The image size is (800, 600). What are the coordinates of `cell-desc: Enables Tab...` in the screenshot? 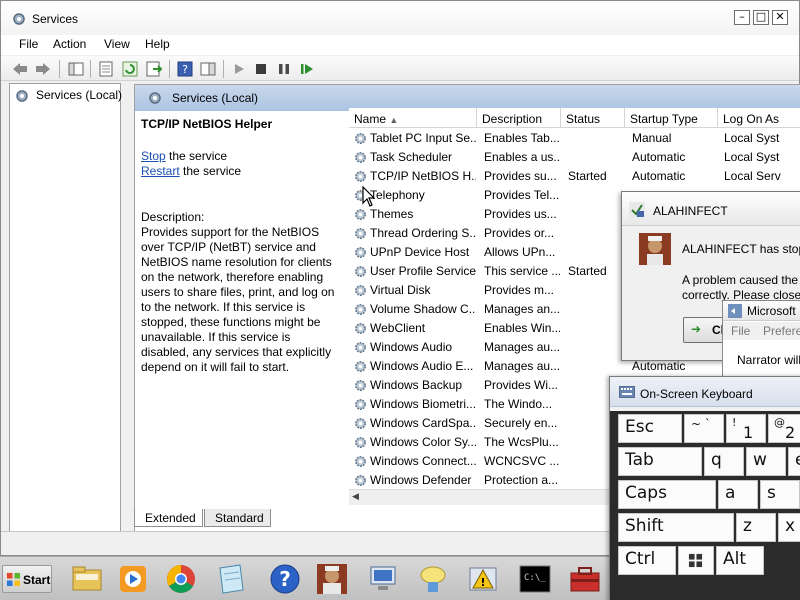 It's located at (522, 138).